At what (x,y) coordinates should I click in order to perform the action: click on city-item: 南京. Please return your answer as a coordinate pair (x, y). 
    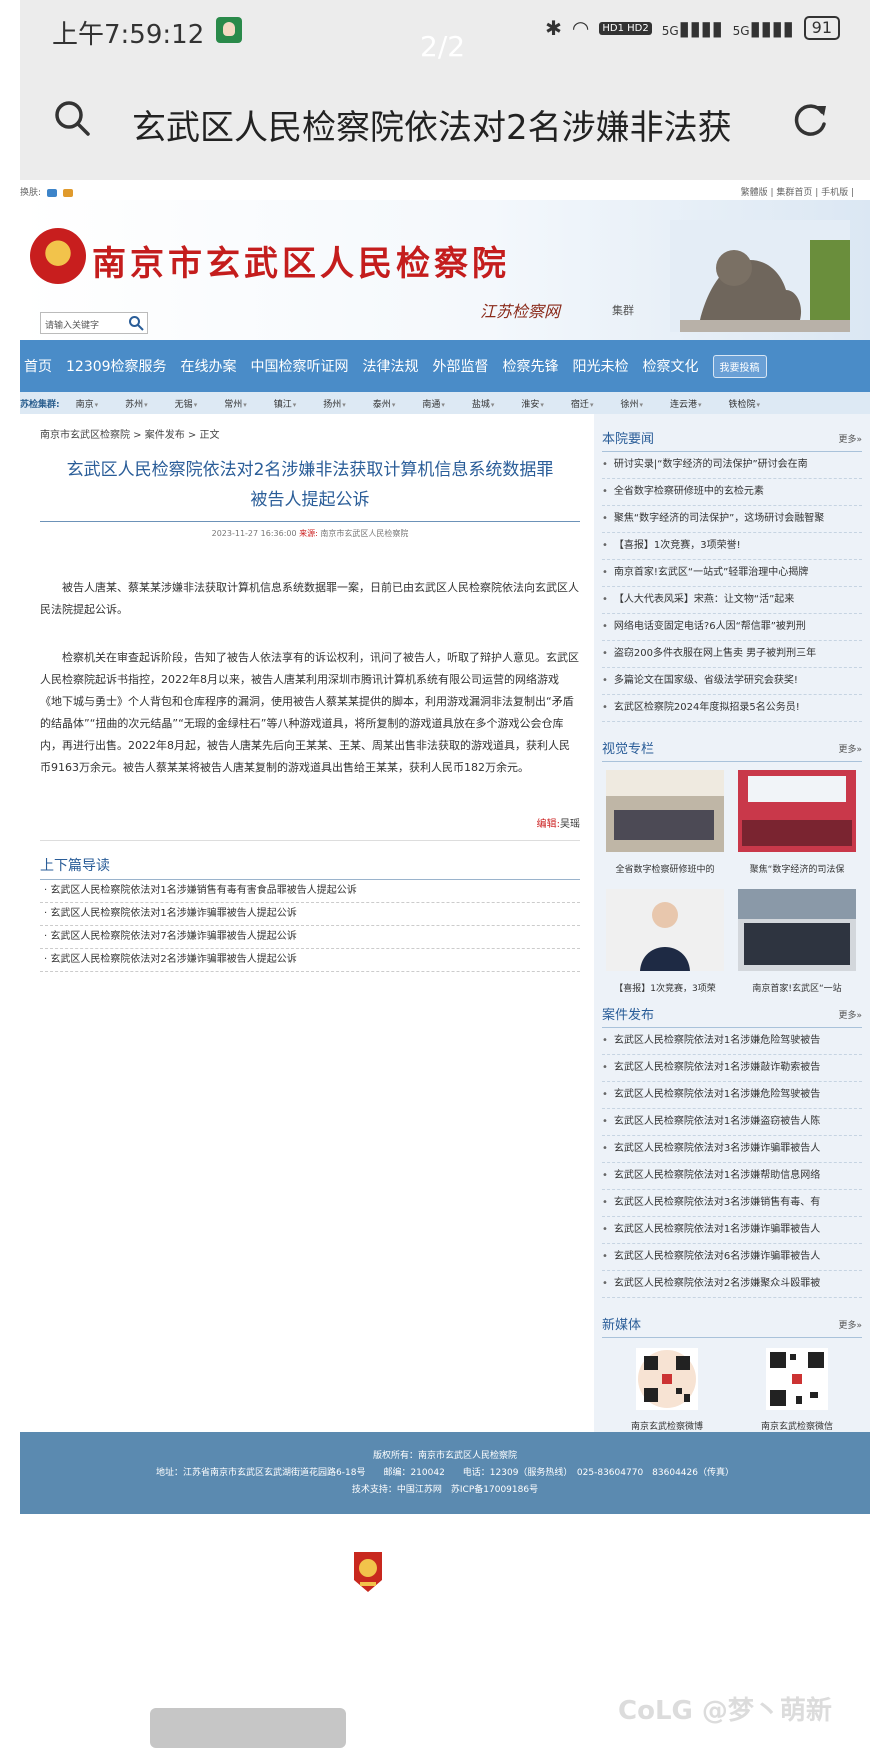
    Looking at the image, I should click on (87, 403).